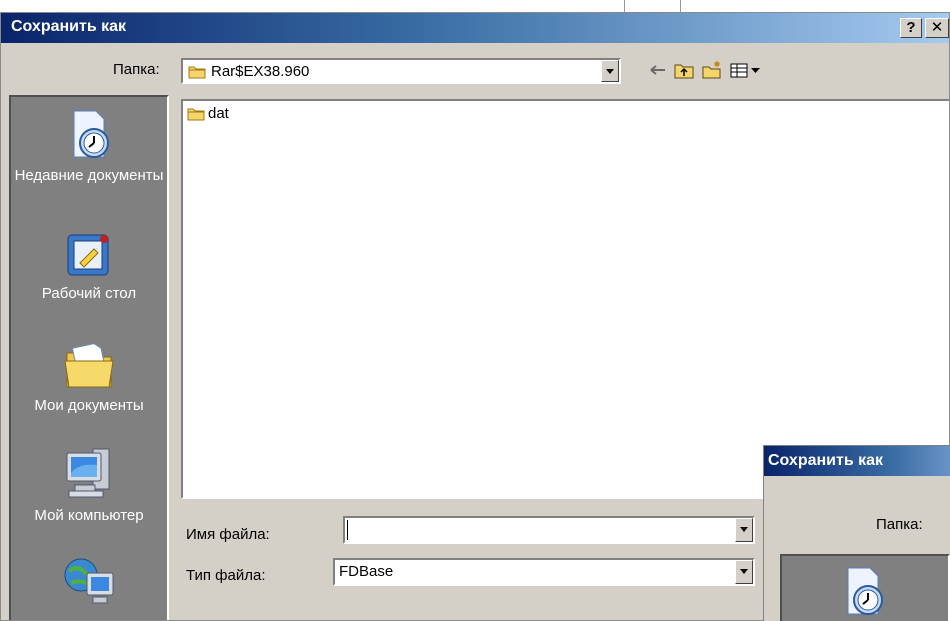 The width and height of the screenshot is (950, 621). What do you see at coordinates (260, 71) in the screenshot?
I see `look-in-value: Rar$EX38.960` at bounding box center [260, 71].